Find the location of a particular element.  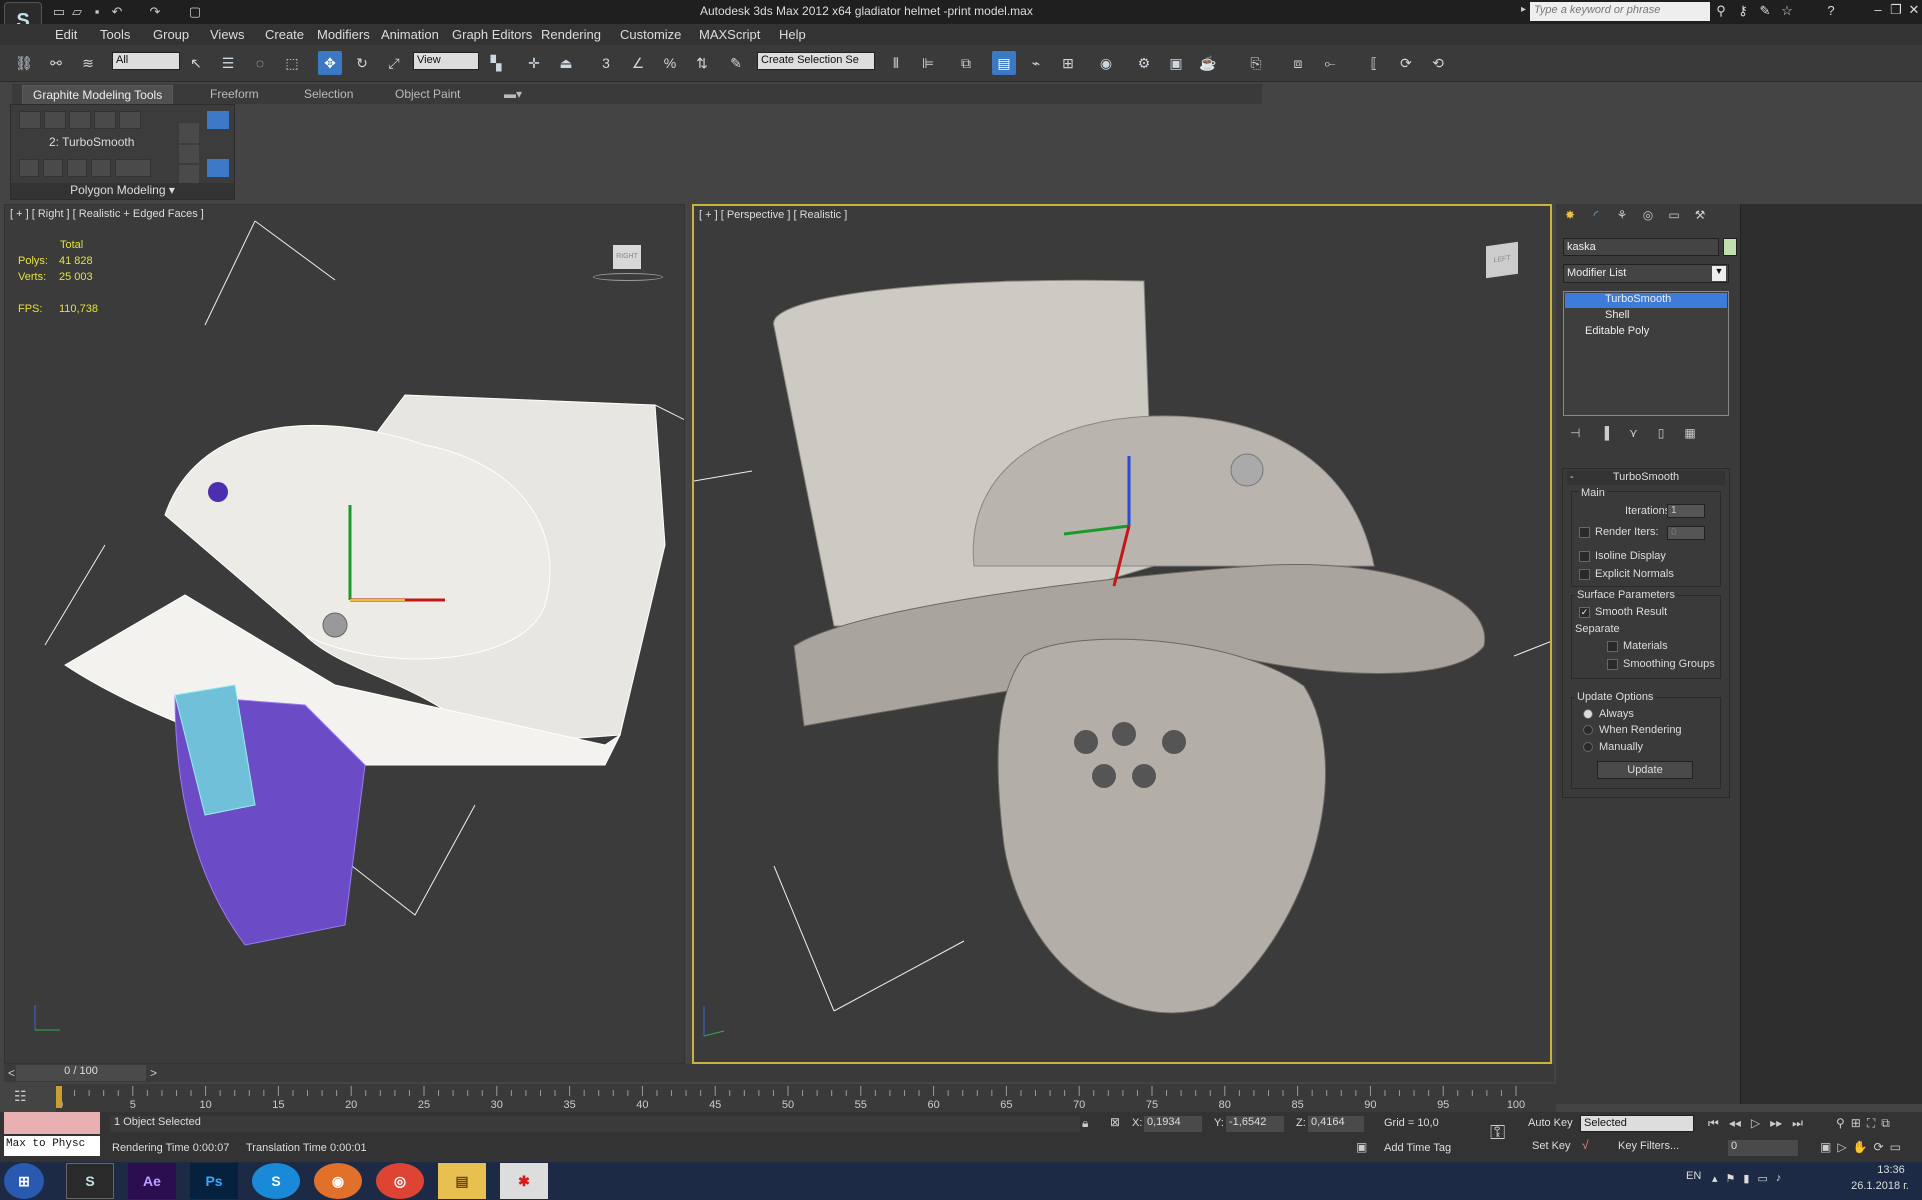

manually-radio is located at coordinates (1588, 747).